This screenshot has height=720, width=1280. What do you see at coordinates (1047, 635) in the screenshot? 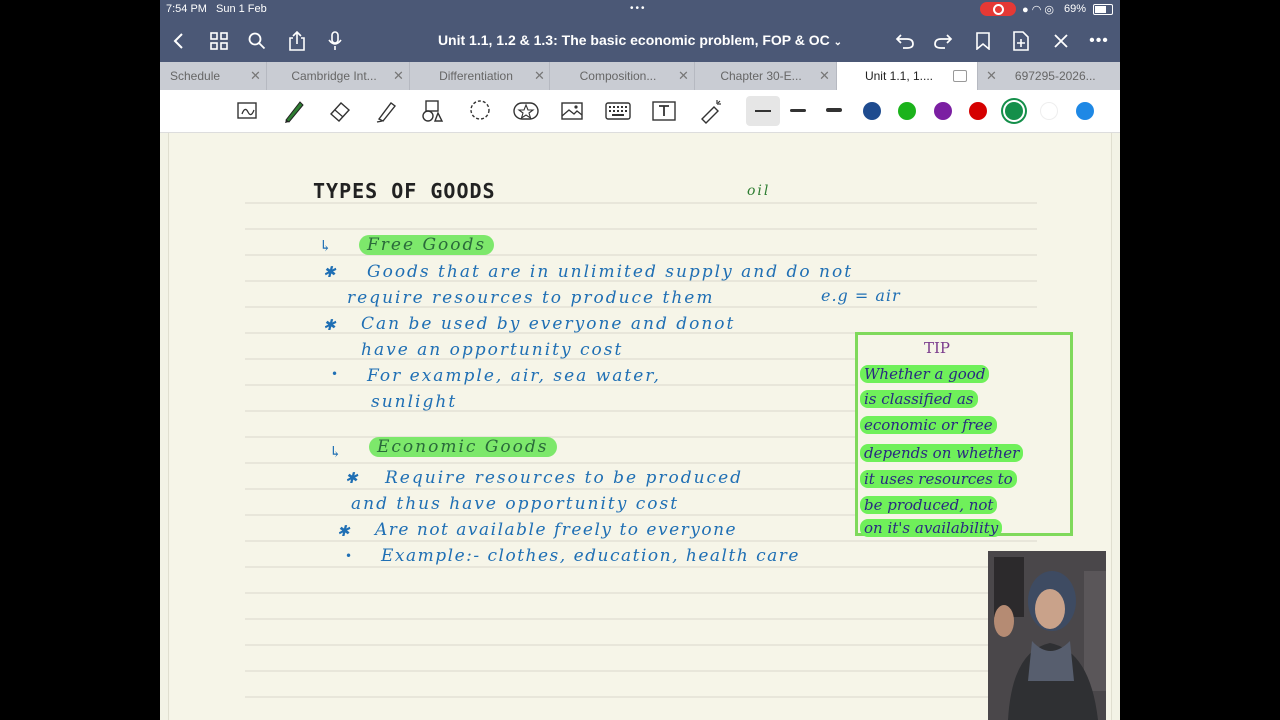
I see `presenter-webcam` at bounding box center [1047, 635].